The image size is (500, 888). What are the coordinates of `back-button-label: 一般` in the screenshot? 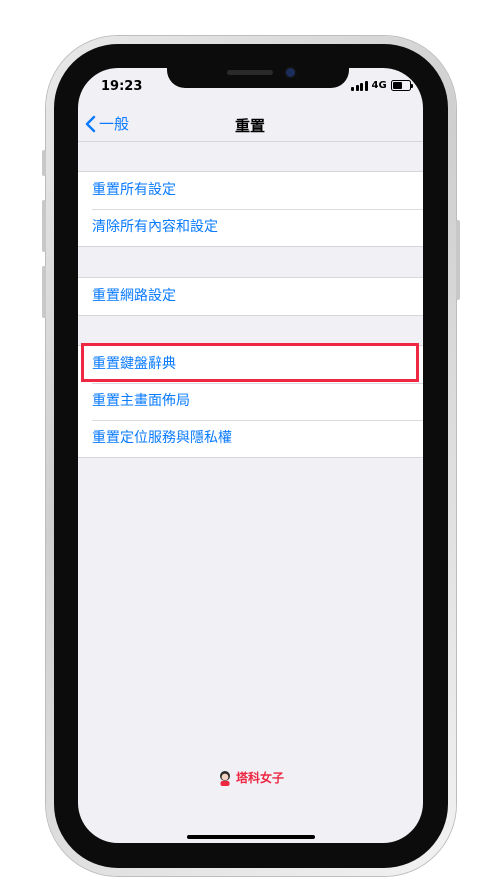 It's located at (114, 124).